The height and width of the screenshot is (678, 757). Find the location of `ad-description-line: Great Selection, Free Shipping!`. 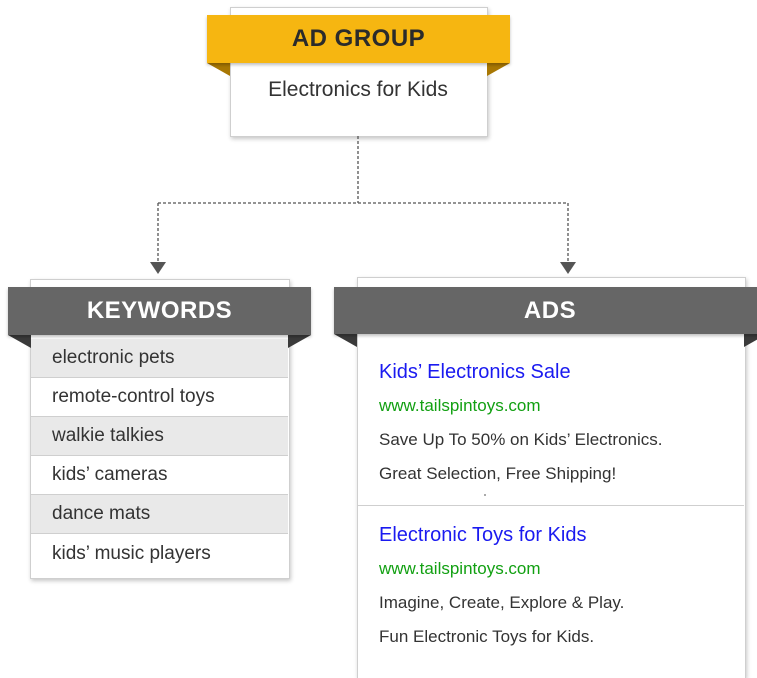

ad-description-line: Great Selection, Free Shipping! is located at coordinates (498, 473).